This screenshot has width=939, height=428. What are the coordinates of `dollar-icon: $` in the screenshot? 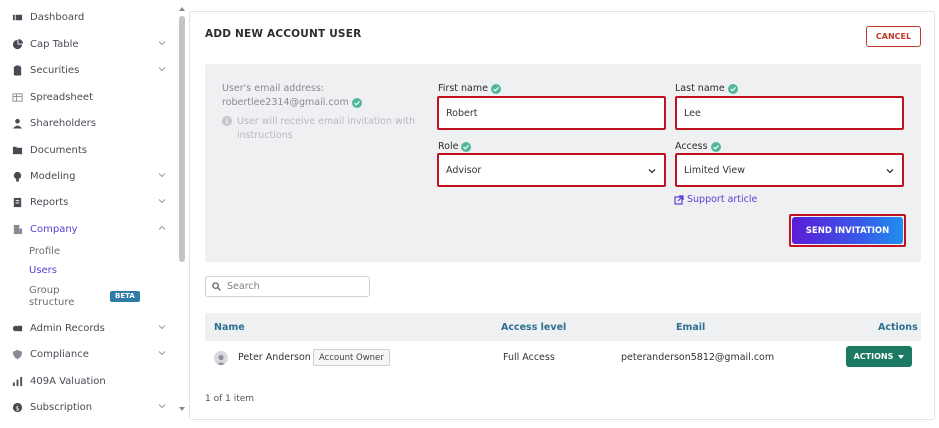 It's located at (17, 407).